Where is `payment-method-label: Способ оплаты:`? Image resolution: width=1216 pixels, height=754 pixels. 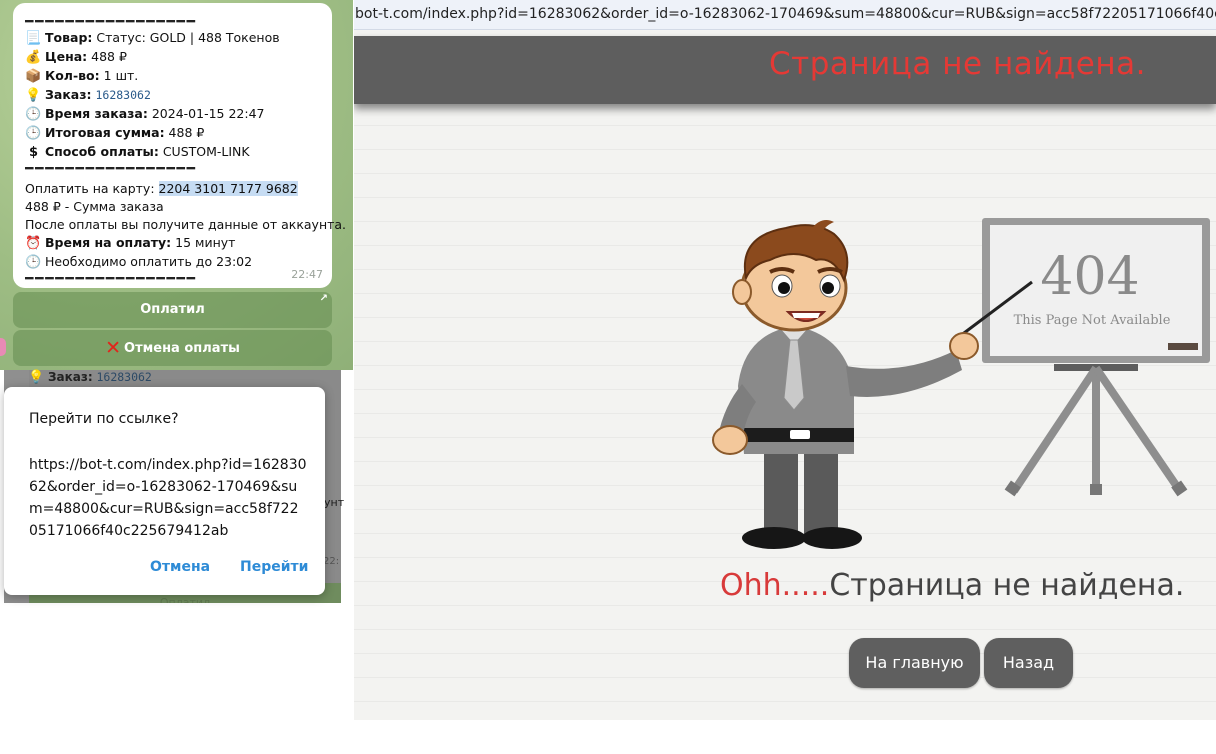 payment-method-label: Способ оплаты: is located at coordinates (102, 151).